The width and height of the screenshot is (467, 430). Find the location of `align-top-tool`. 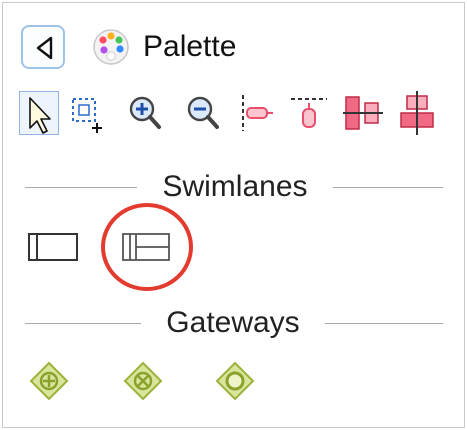

align-top-tool is located at coordinates (309, 113).